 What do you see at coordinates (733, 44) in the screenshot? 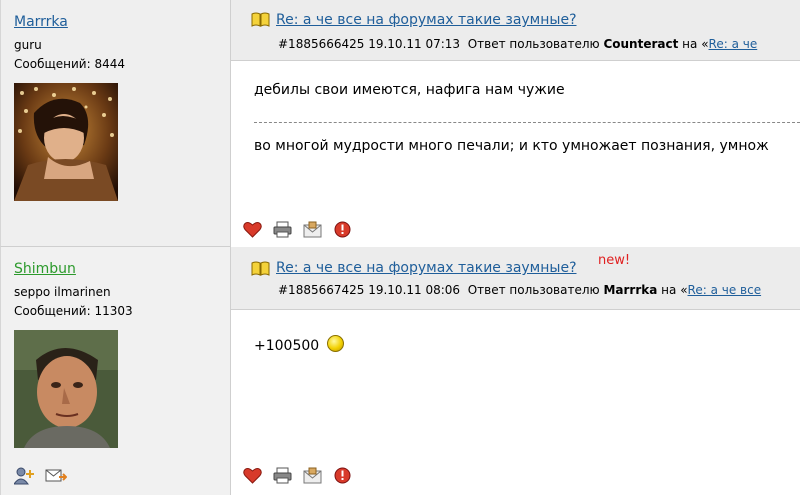
I see `parent-post-link: Re: а че` at bounding box center [733, 44].